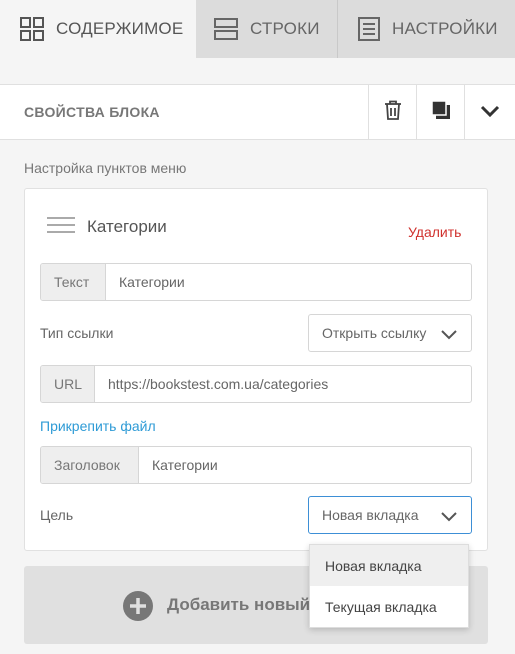 The height and width of the screenshot is (654, 515). What do you see at coordinates (138, 608) in the screenshot?
I see `plus-circle-icon` at bounding box center [138, 608].